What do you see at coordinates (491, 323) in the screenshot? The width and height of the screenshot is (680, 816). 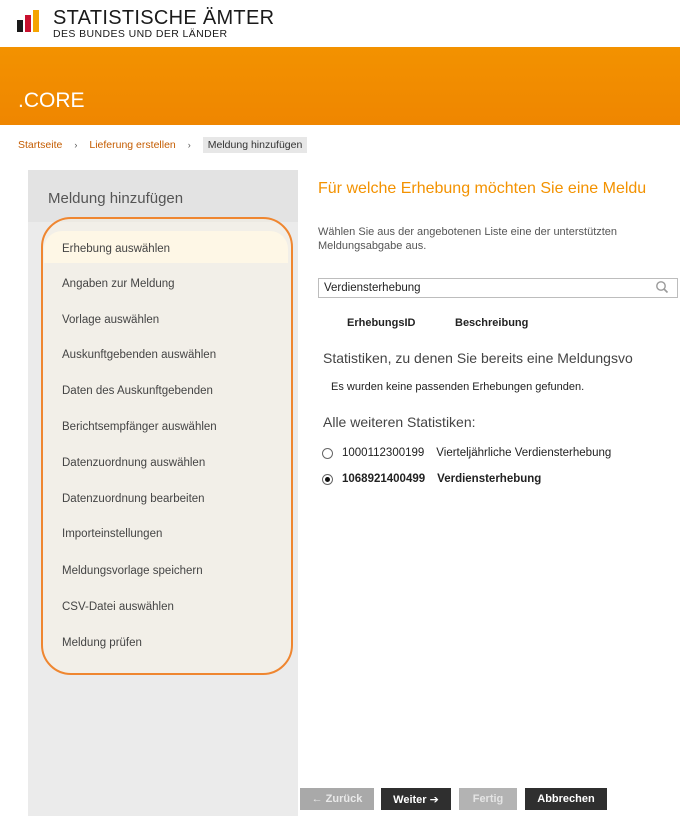 I see `column-header-beschreibung: Beschreibung` at bounding box center [491, 323].